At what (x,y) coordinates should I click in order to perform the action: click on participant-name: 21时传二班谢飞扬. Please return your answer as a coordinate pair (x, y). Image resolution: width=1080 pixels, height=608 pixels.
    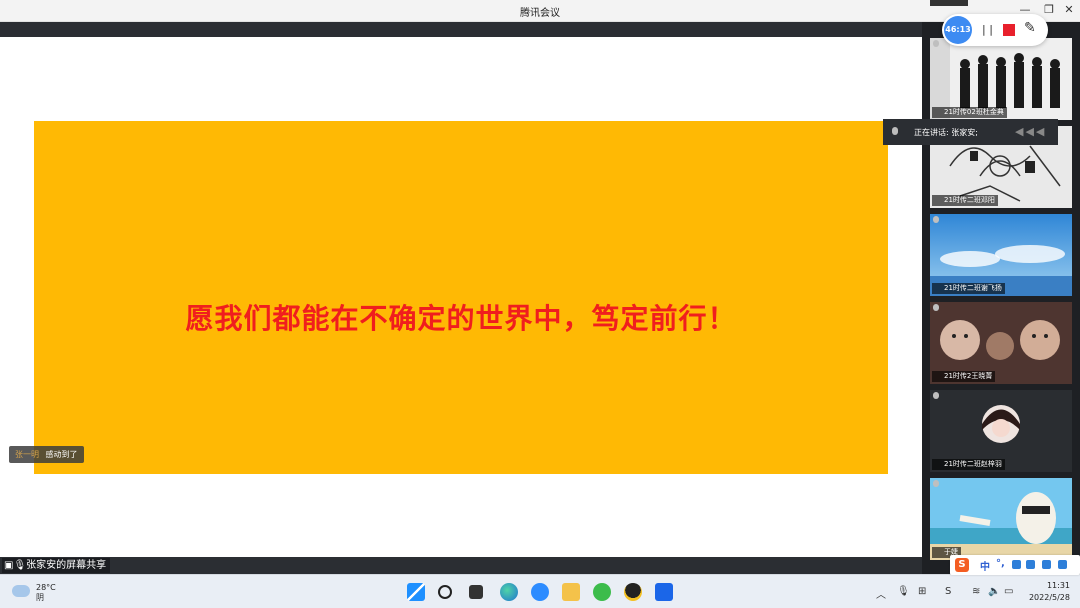
    Looking at the image, I should click on (968, 288).